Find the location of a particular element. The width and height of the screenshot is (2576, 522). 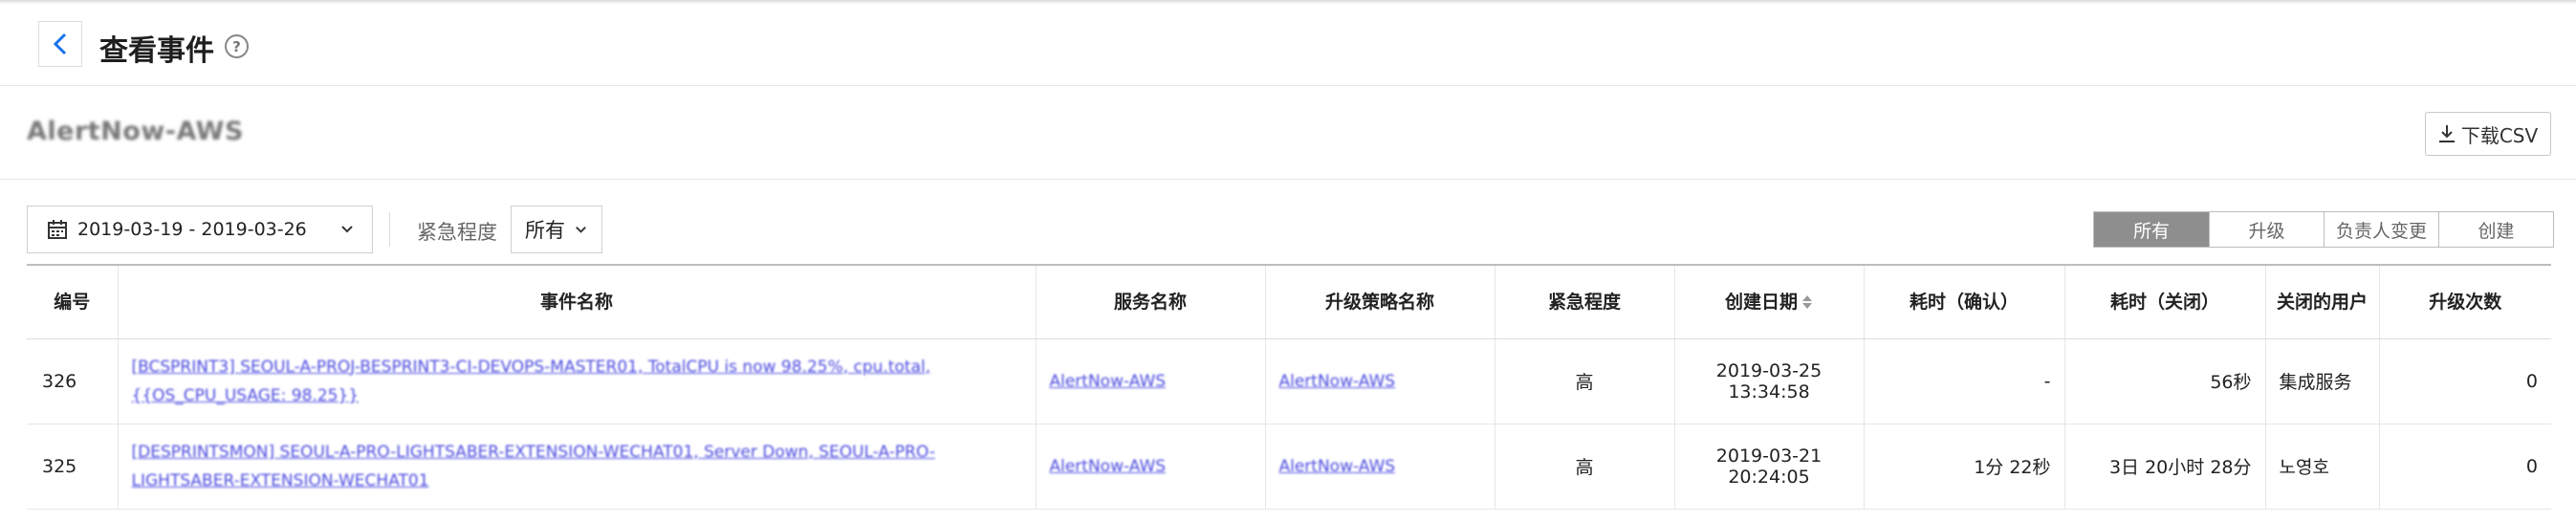

date-range-value: 2019-03-19 - 2019-03-26 is located at coordinates (192, 229).